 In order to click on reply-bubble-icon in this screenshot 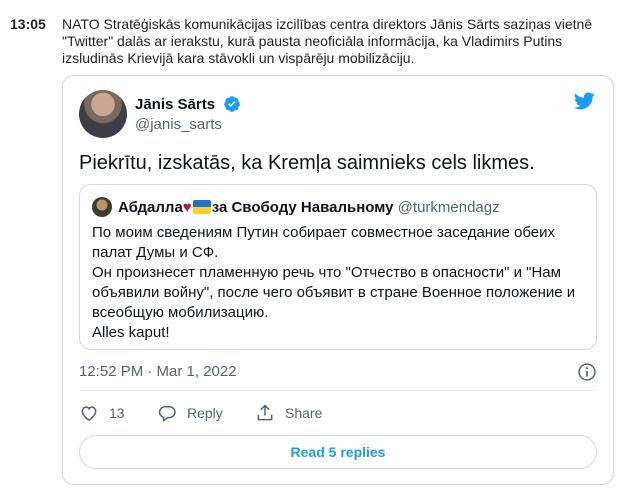, I will do `click(167, 414)`.